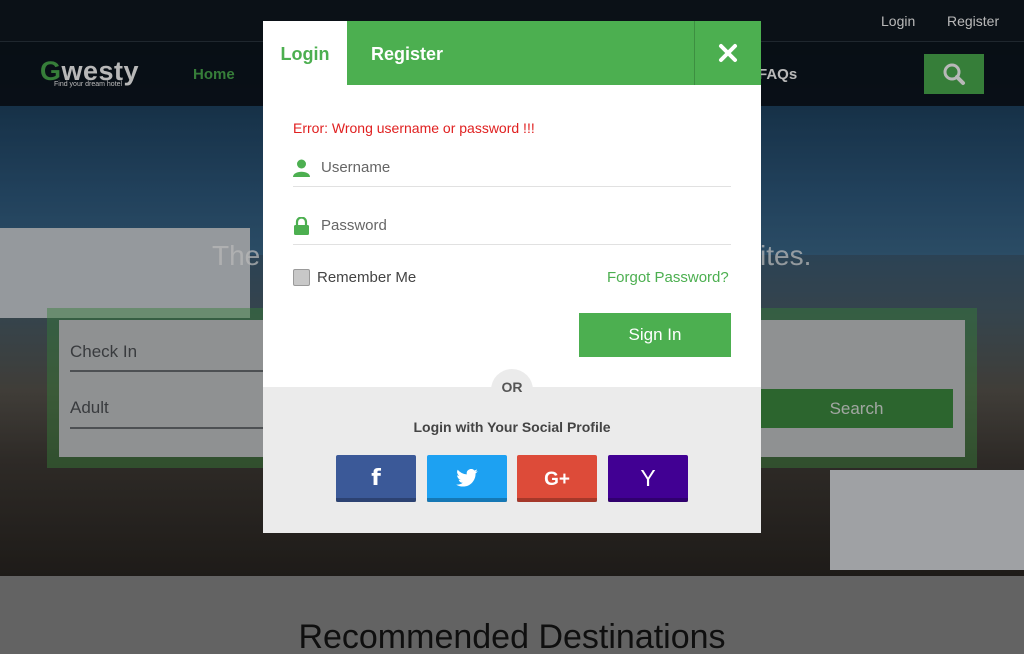 Image resolution: width=1024 pixels, height=654 pixels. Describe the element at coordinates (512, 386) in the screenshot. I see `or-divider: OR` at that location.